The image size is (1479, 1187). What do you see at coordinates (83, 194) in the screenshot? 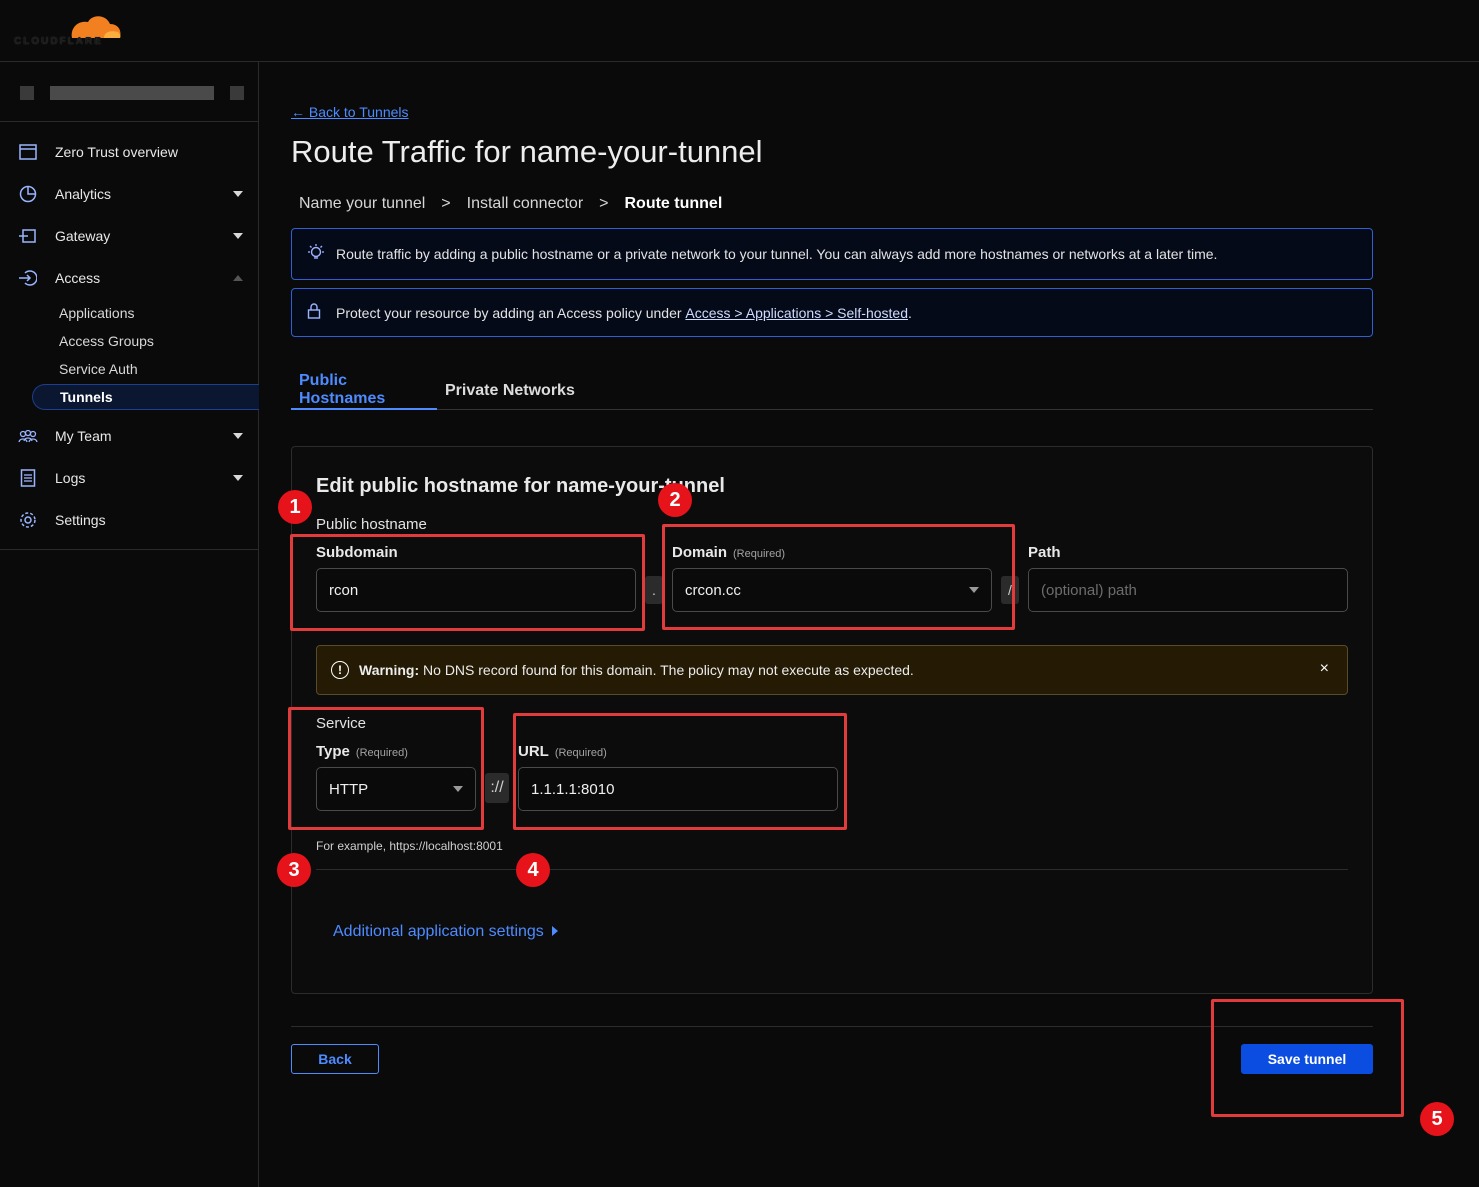
I see `sidebar-item-label: Analytics` at bounding box center [83, 194].